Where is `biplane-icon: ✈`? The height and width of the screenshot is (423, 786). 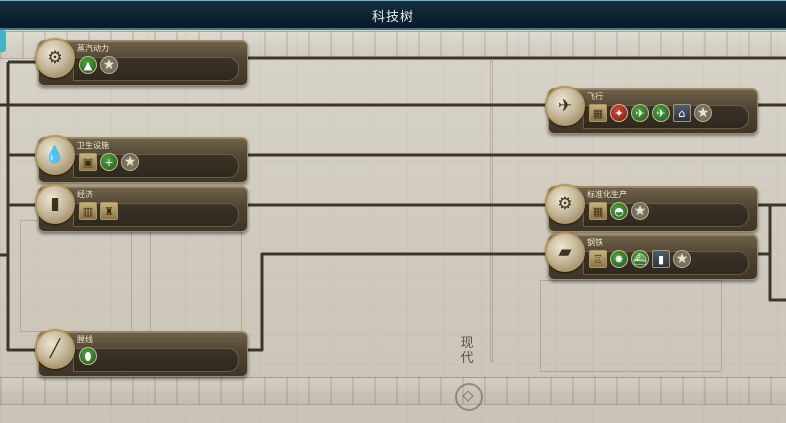 biplane-icon: ✈ is located at coordinates (640, 113).